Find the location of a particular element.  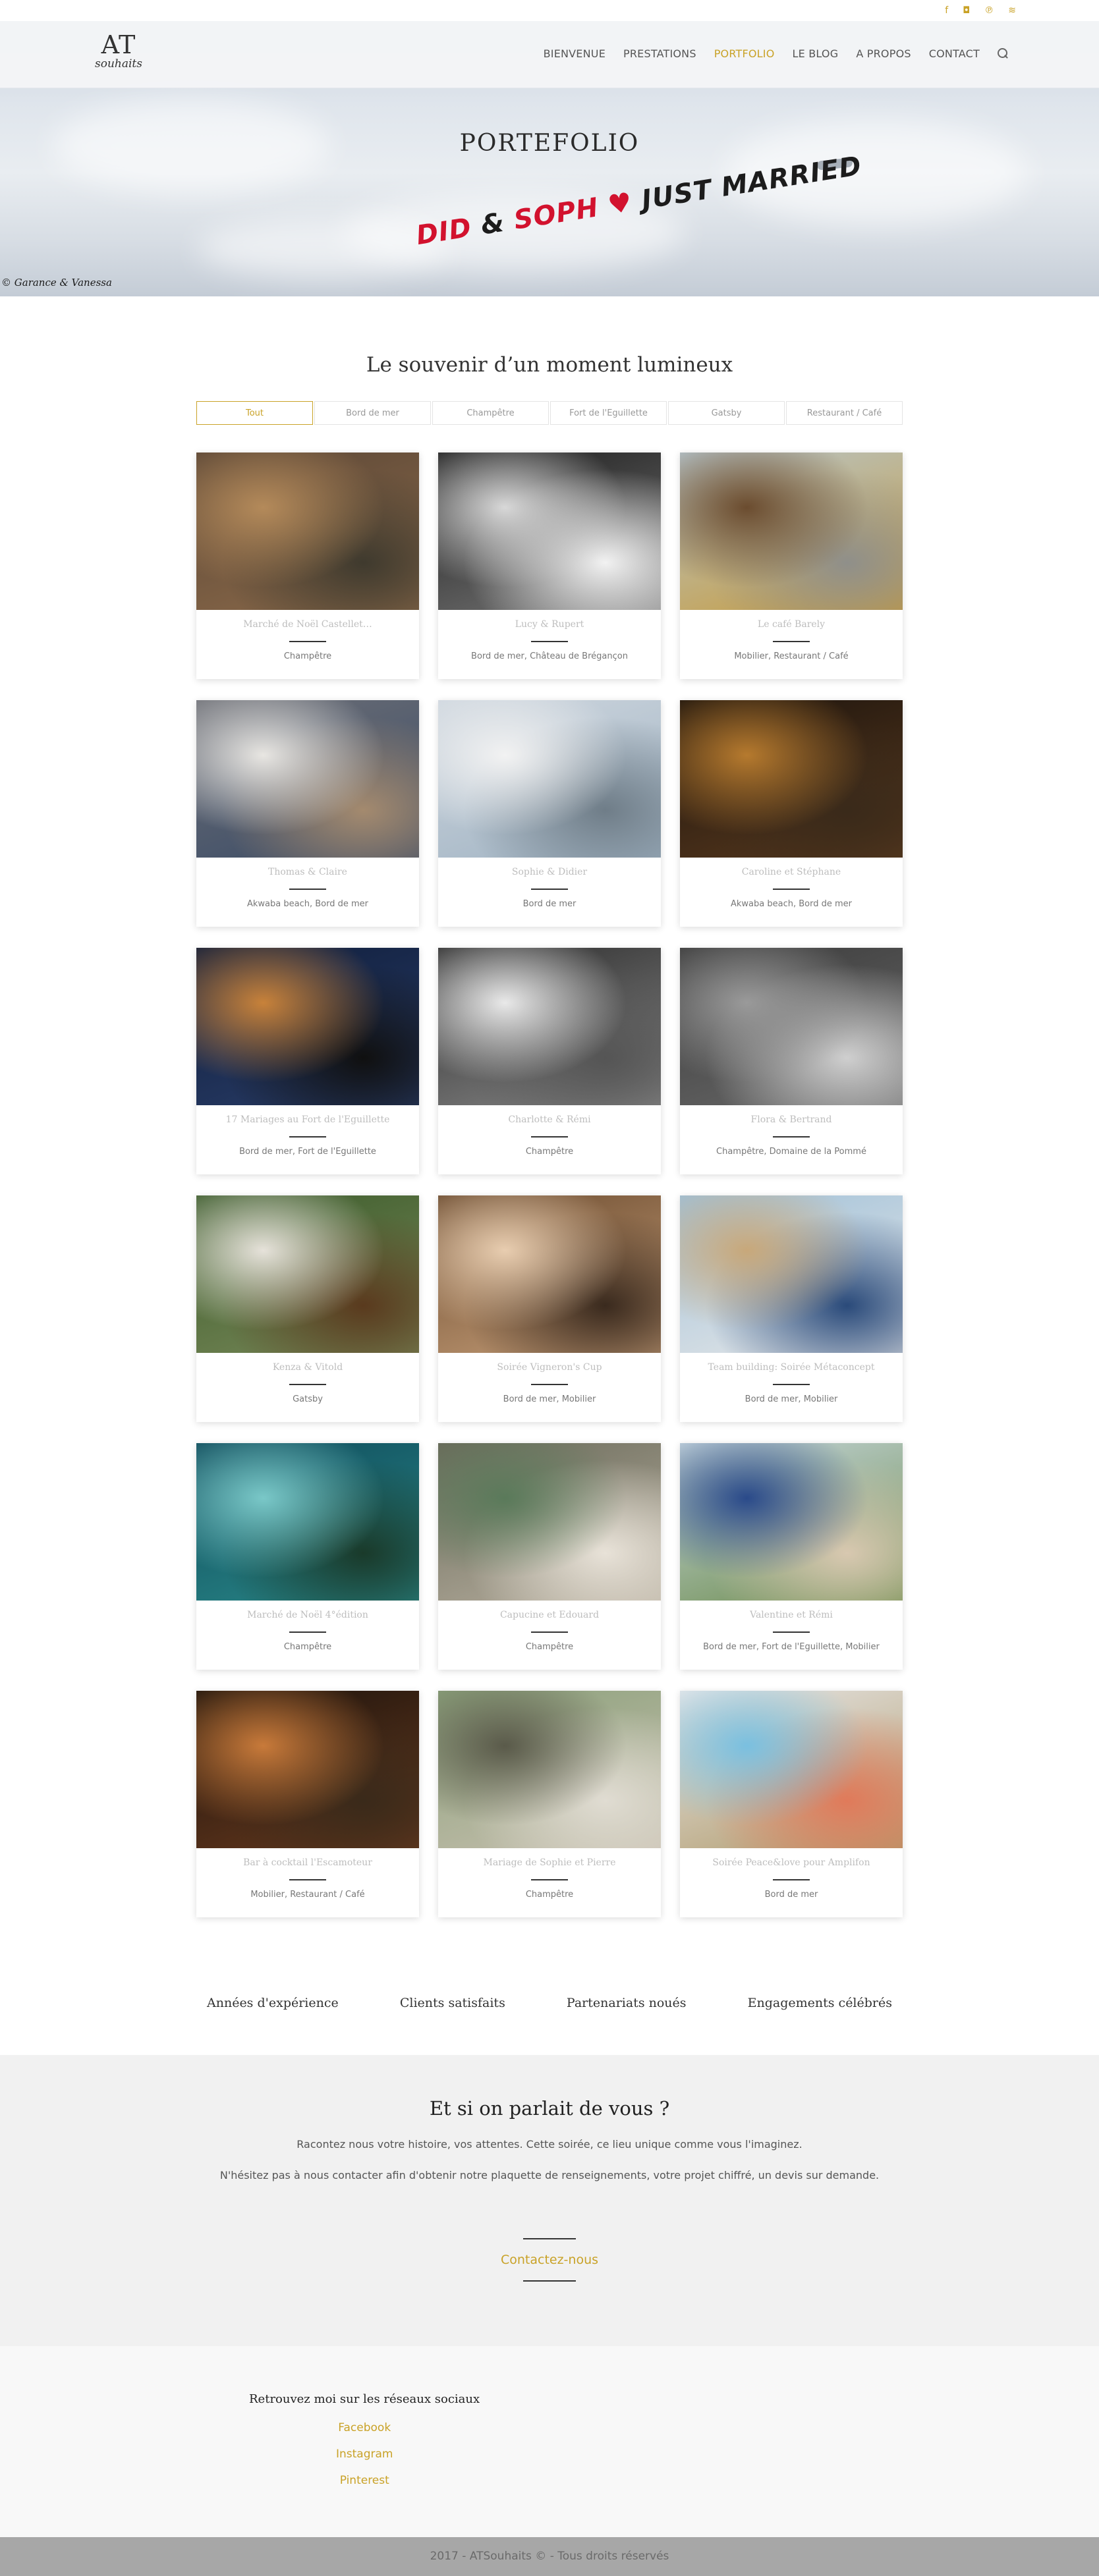

filter-tab: Tout is located at coordinates (254, 413).